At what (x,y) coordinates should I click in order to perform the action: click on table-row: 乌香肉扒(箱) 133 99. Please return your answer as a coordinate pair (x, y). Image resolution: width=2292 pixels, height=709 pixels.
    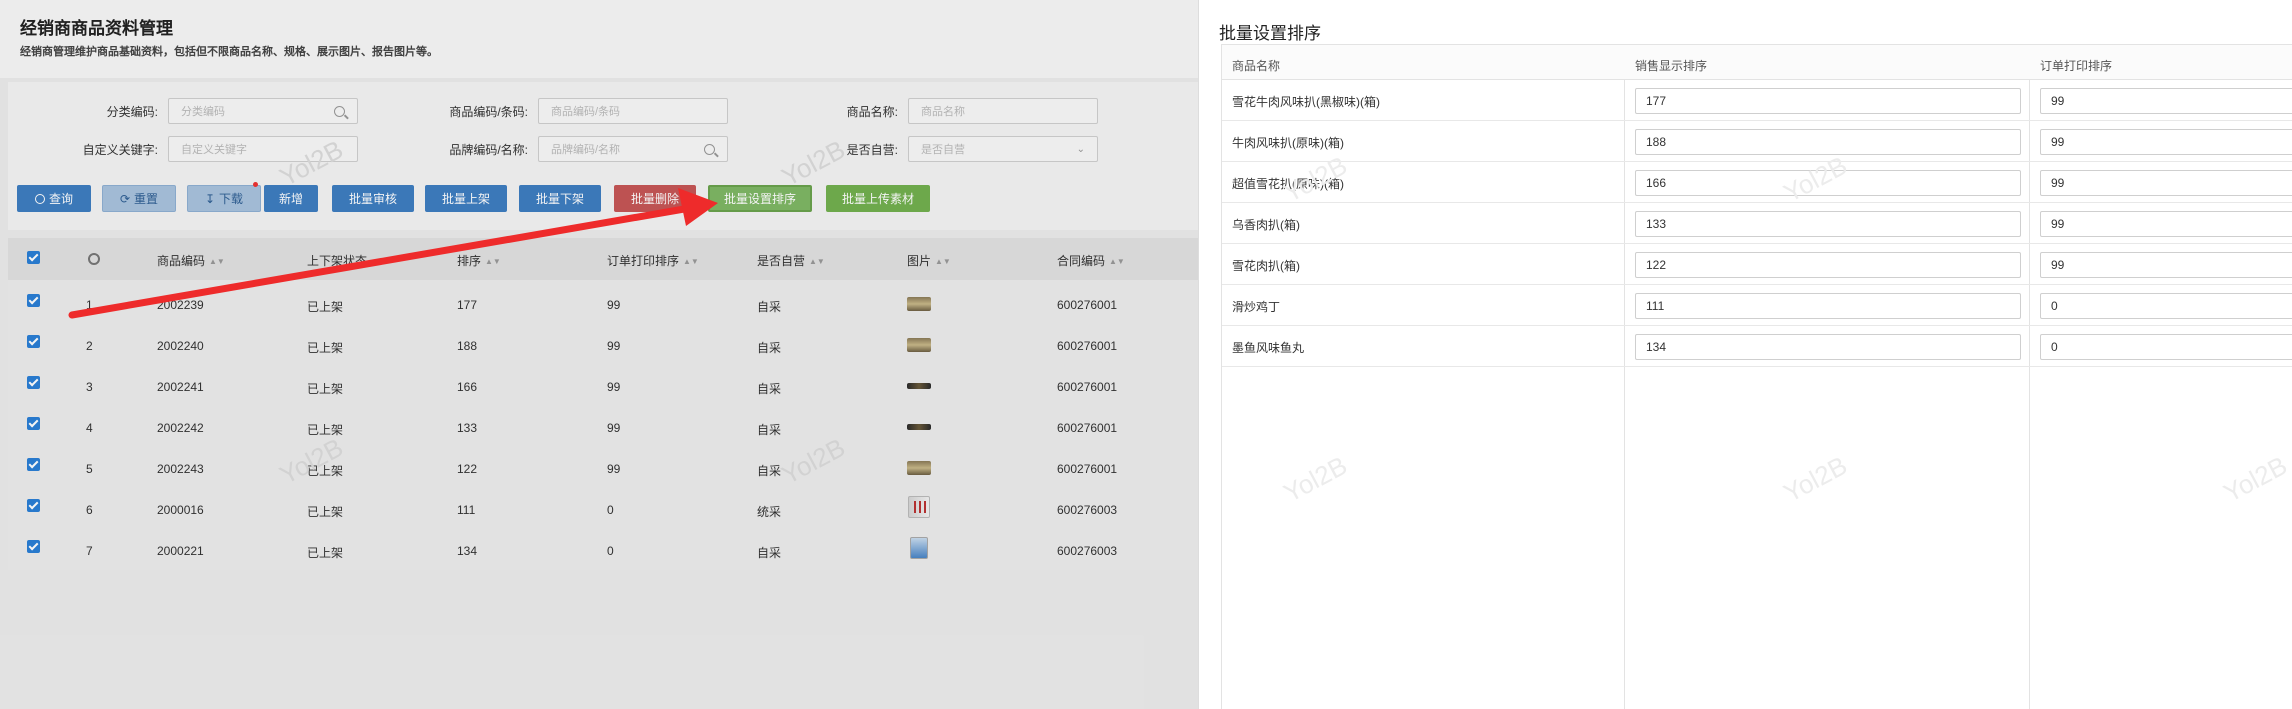
    Looking at the image, I should click on (1757, 223).